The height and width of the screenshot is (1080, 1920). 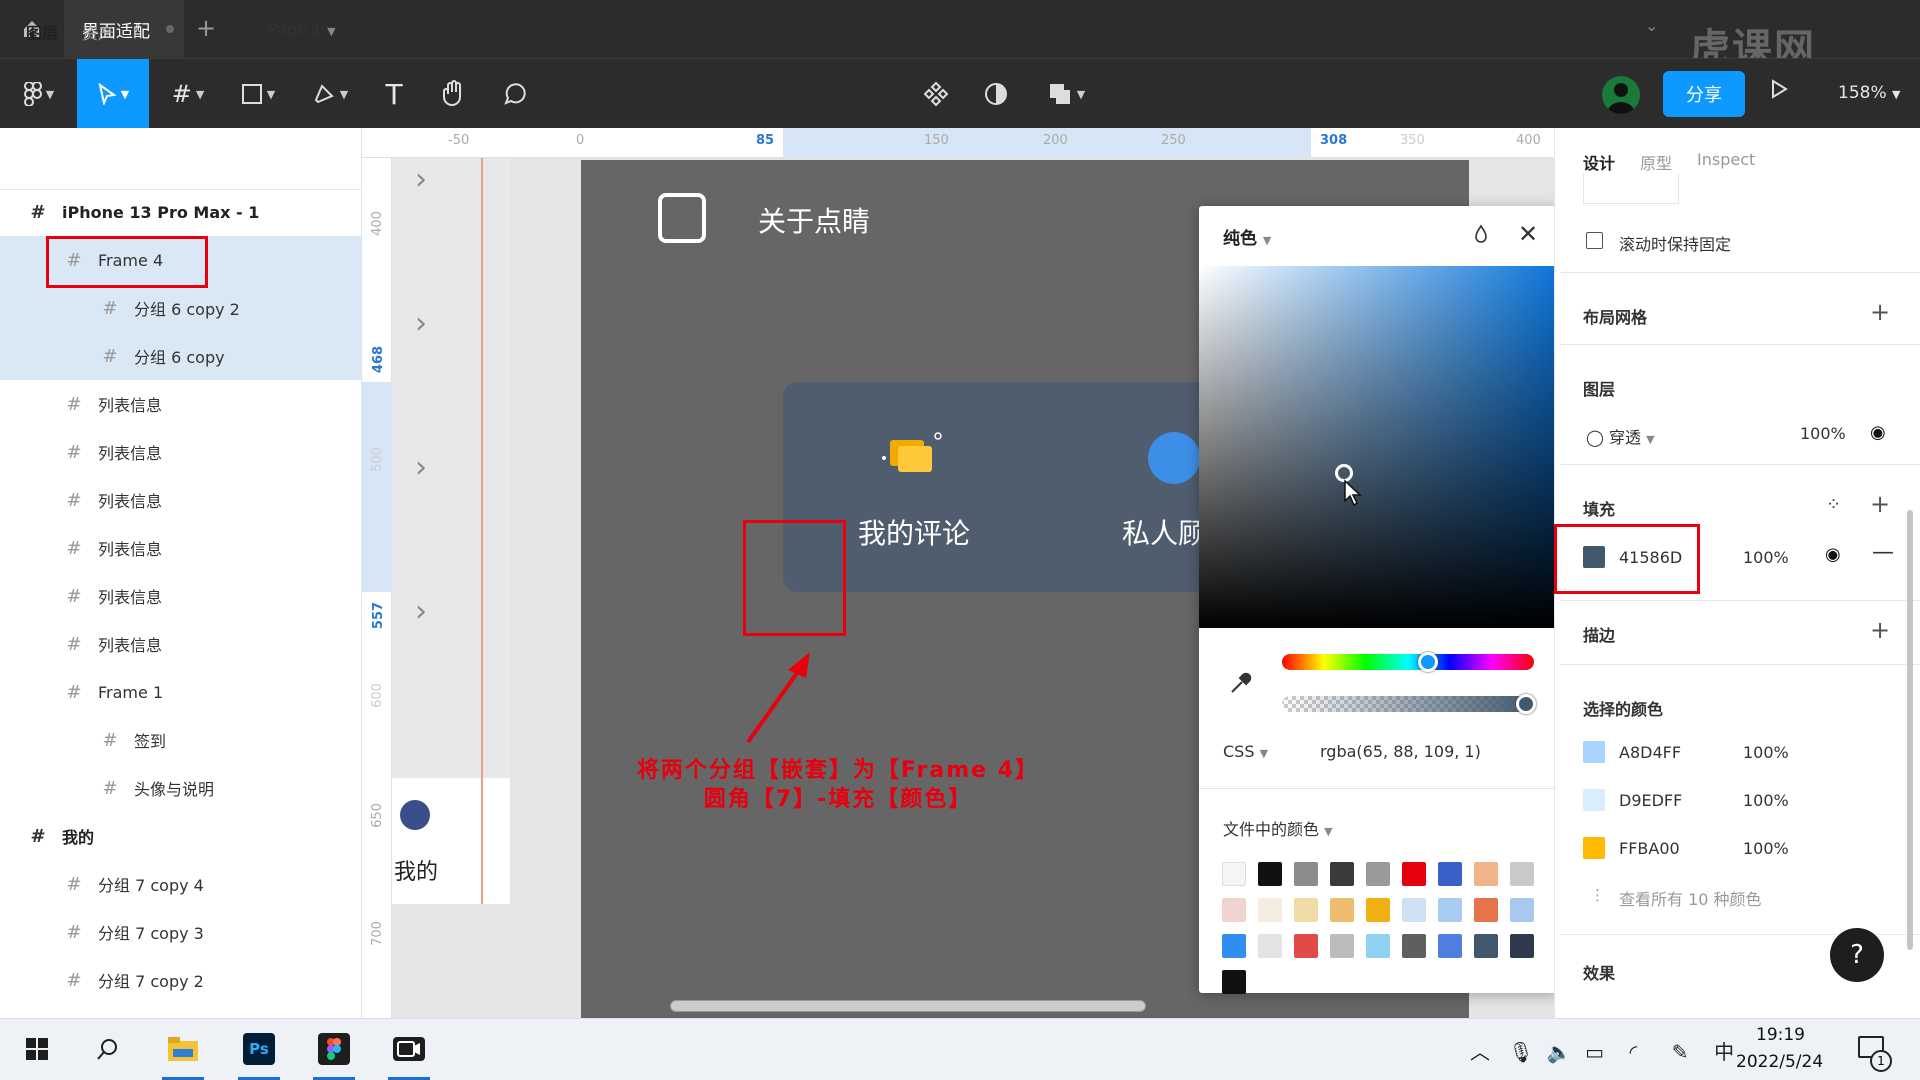 I want to click on color-hex: D9EDFF, so click(x=1674, y=800).